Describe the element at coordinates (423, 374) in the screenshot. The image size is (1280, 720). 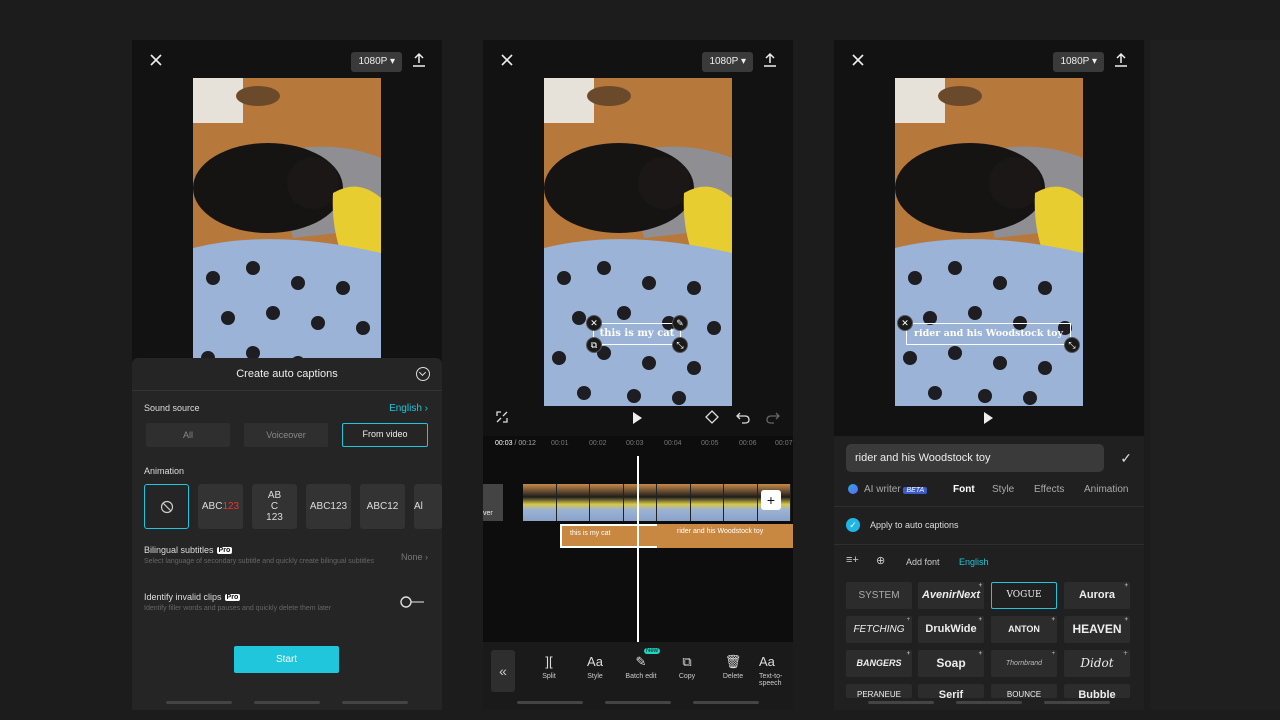
I see `collapse-icon` at that location.